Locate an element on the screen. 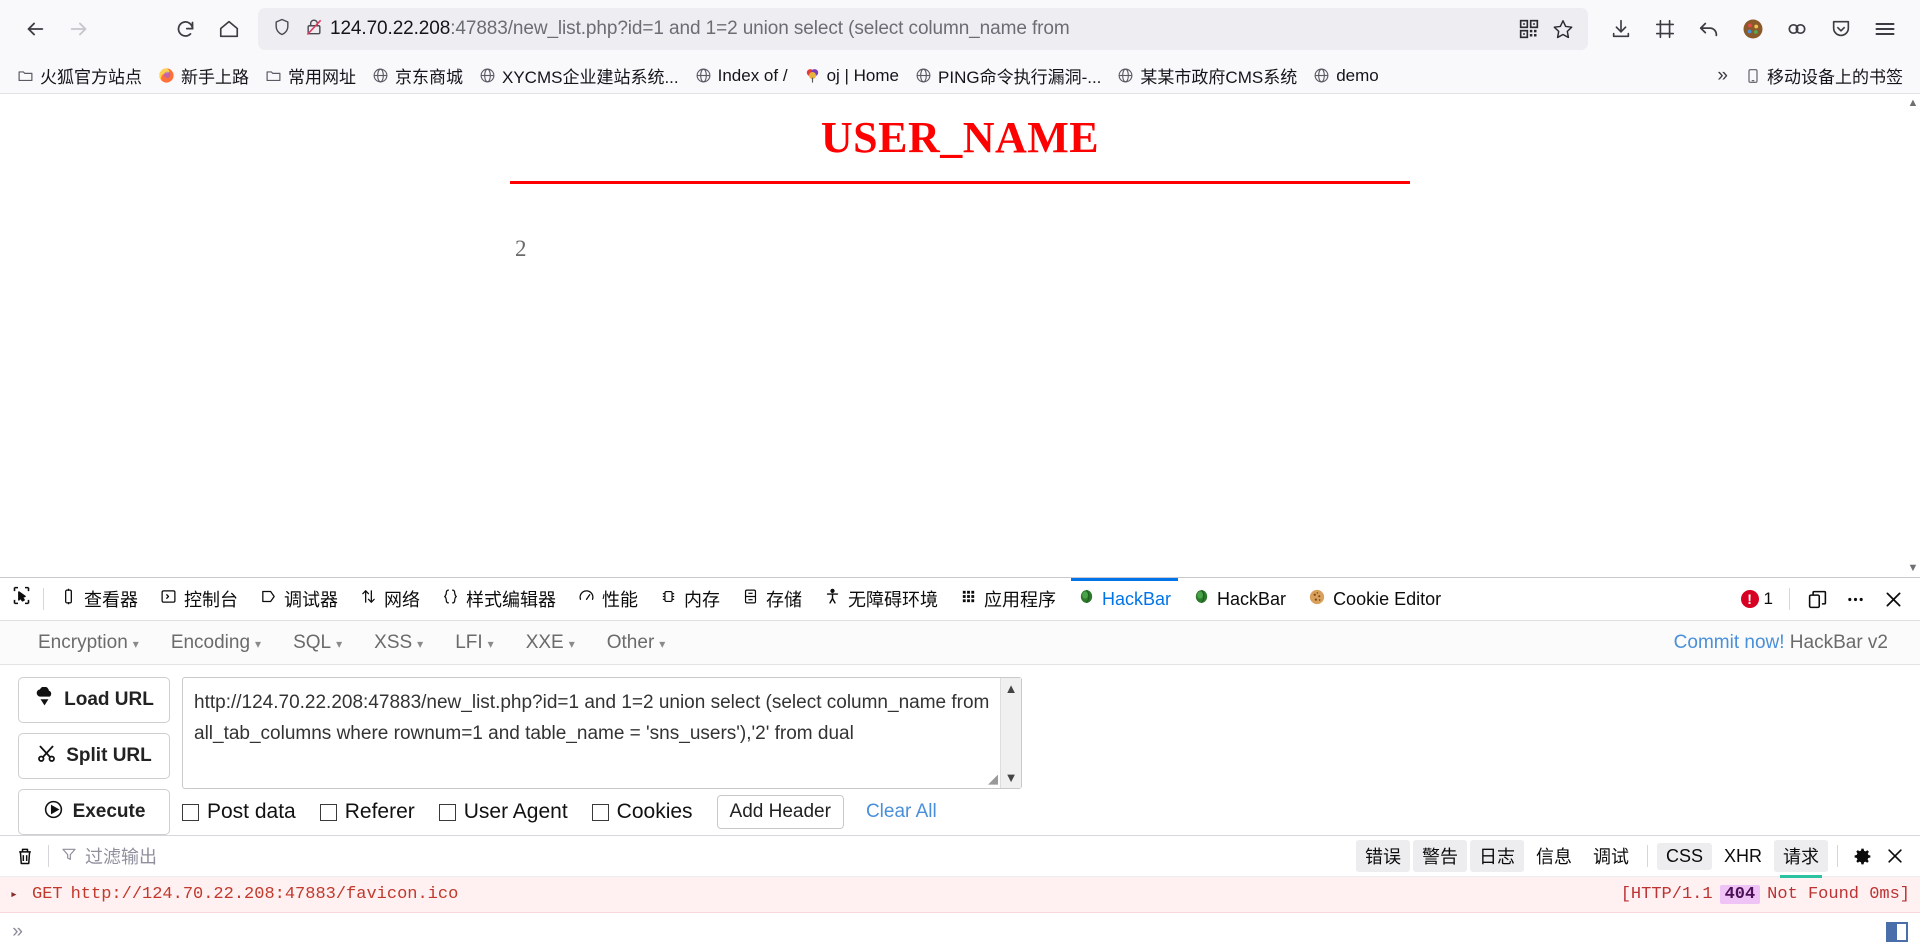 This screenshot has width=1920, height=951. console-filter-logs: 日志 is located at coordinates (1496, 856).